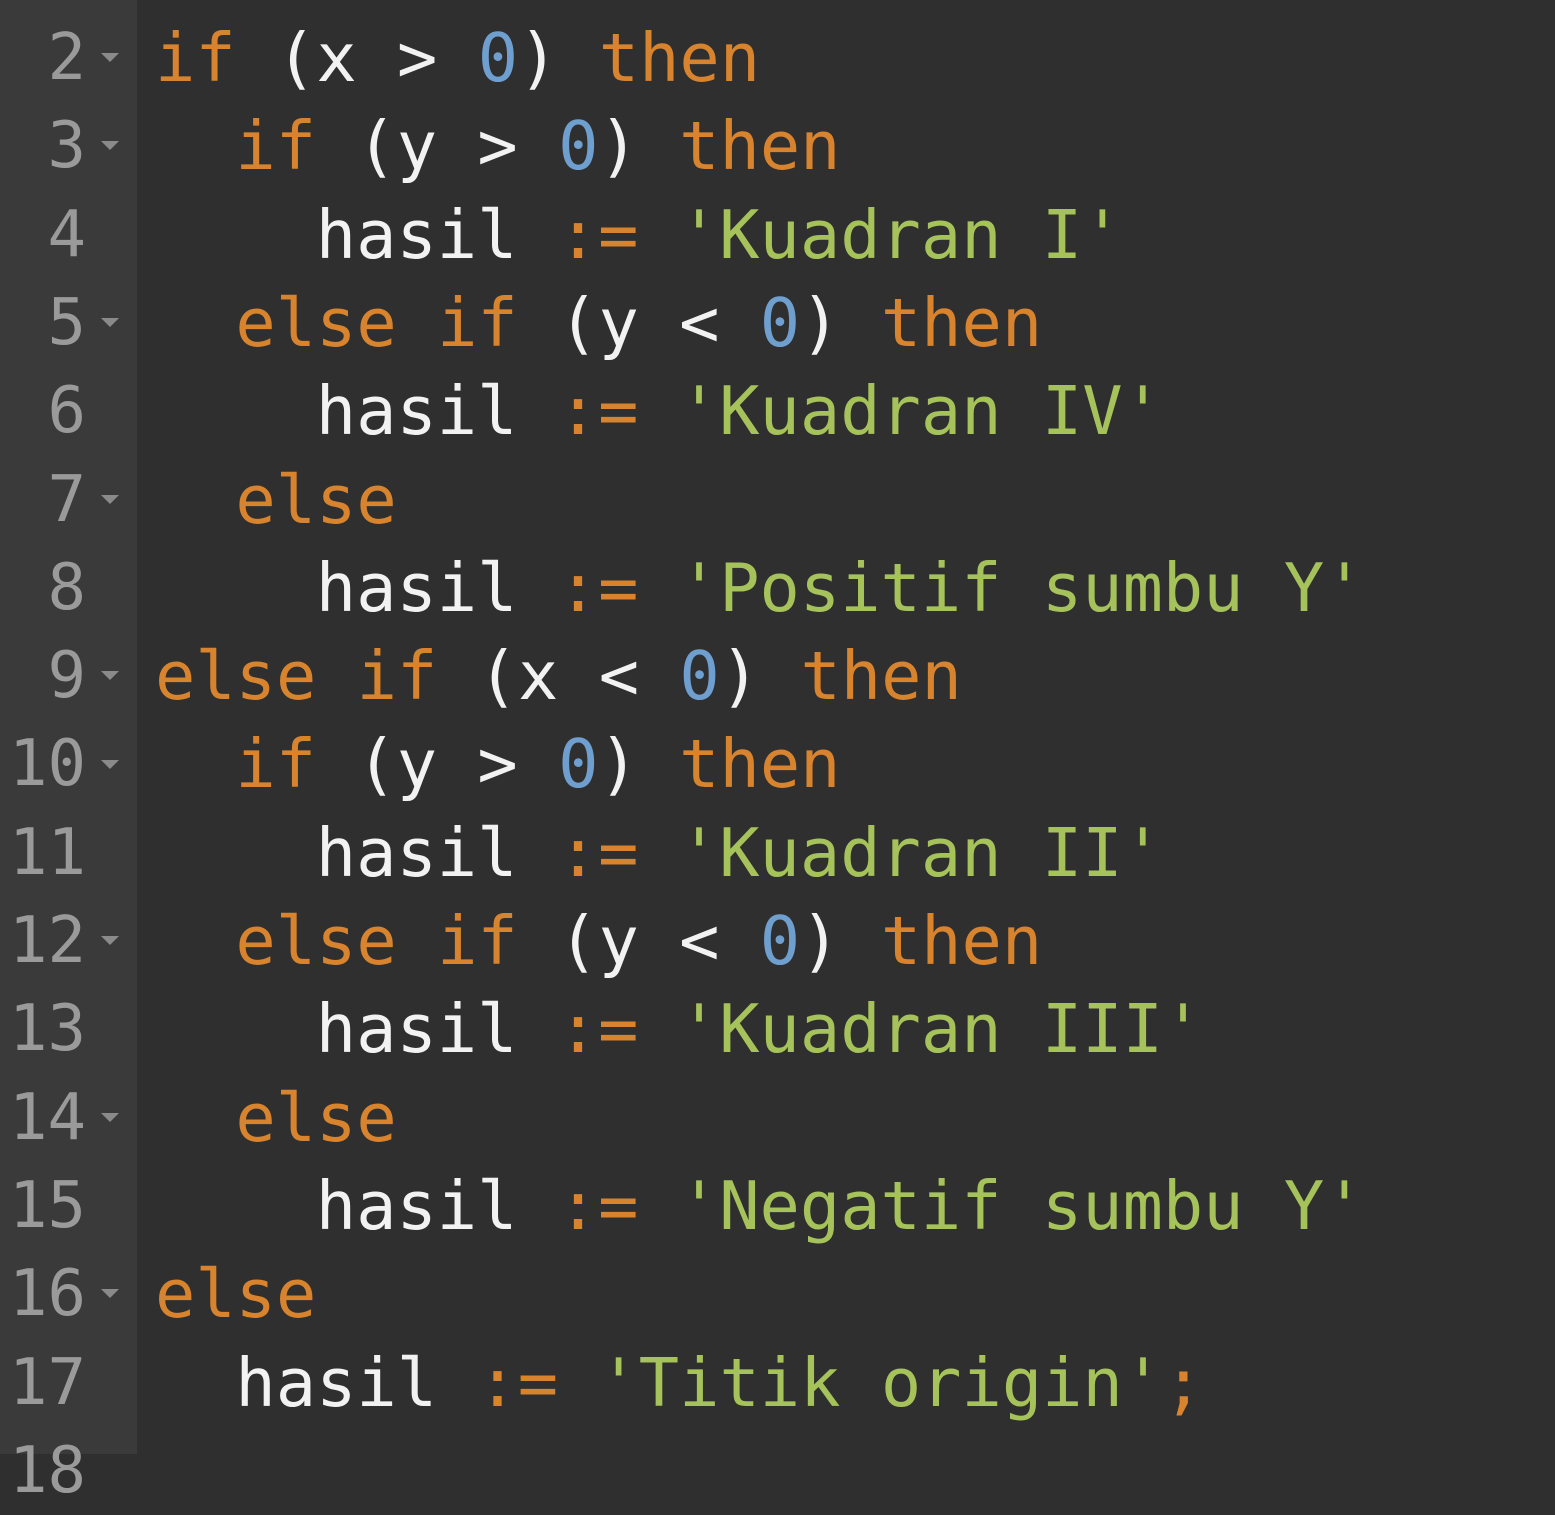  What do you see at coordinates (941, 1029) in the screenshot?
I see `token-str: 'Kuadran III'` at bounding box center [941, 1029].